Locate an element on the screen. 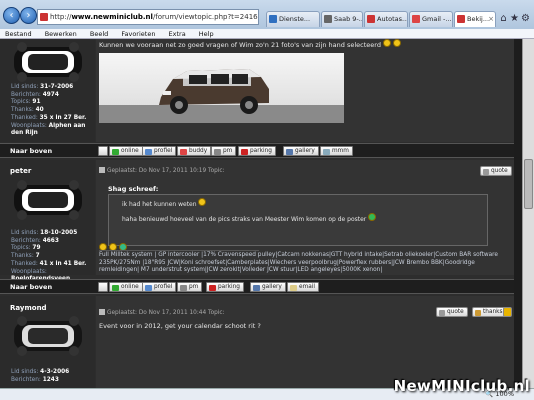 The width and height of the screenshot is (534, 400). menu-extra: Extra is located at coordinates (177, 34).